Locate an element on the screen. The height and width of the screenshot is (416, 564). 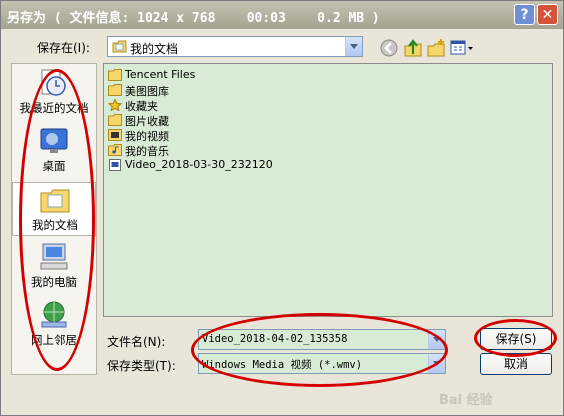
filetype-value: Windows Media 视频 (*.wmv) is located at coordinates (282, 365).